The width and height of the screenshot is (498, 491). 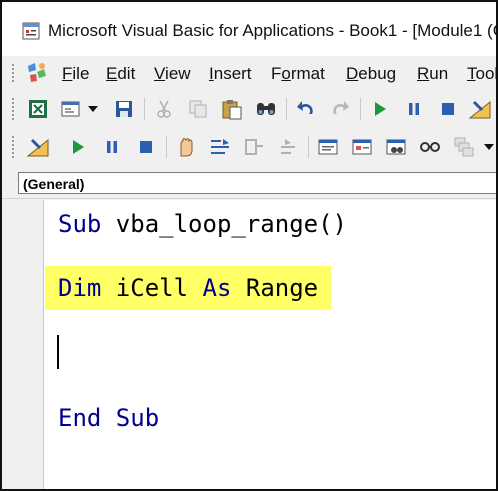 I want to click on immediate-window-icon, so click(x=362, y=147).